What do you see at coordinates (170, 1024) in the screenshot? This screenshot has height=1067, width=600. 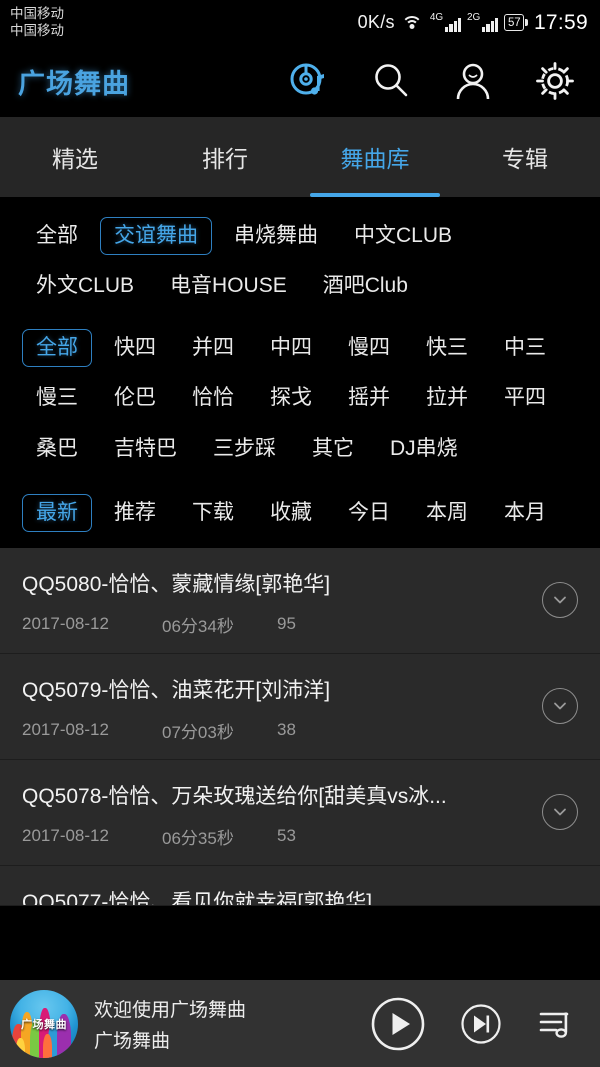 I see `player-text: 欢迎使用广场舞曲 广场舞曲` at bounding box center [170, 1024].